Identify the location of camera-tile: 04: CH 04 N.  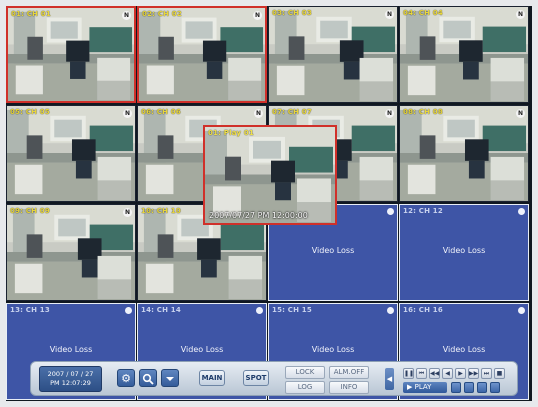
(464, 54).